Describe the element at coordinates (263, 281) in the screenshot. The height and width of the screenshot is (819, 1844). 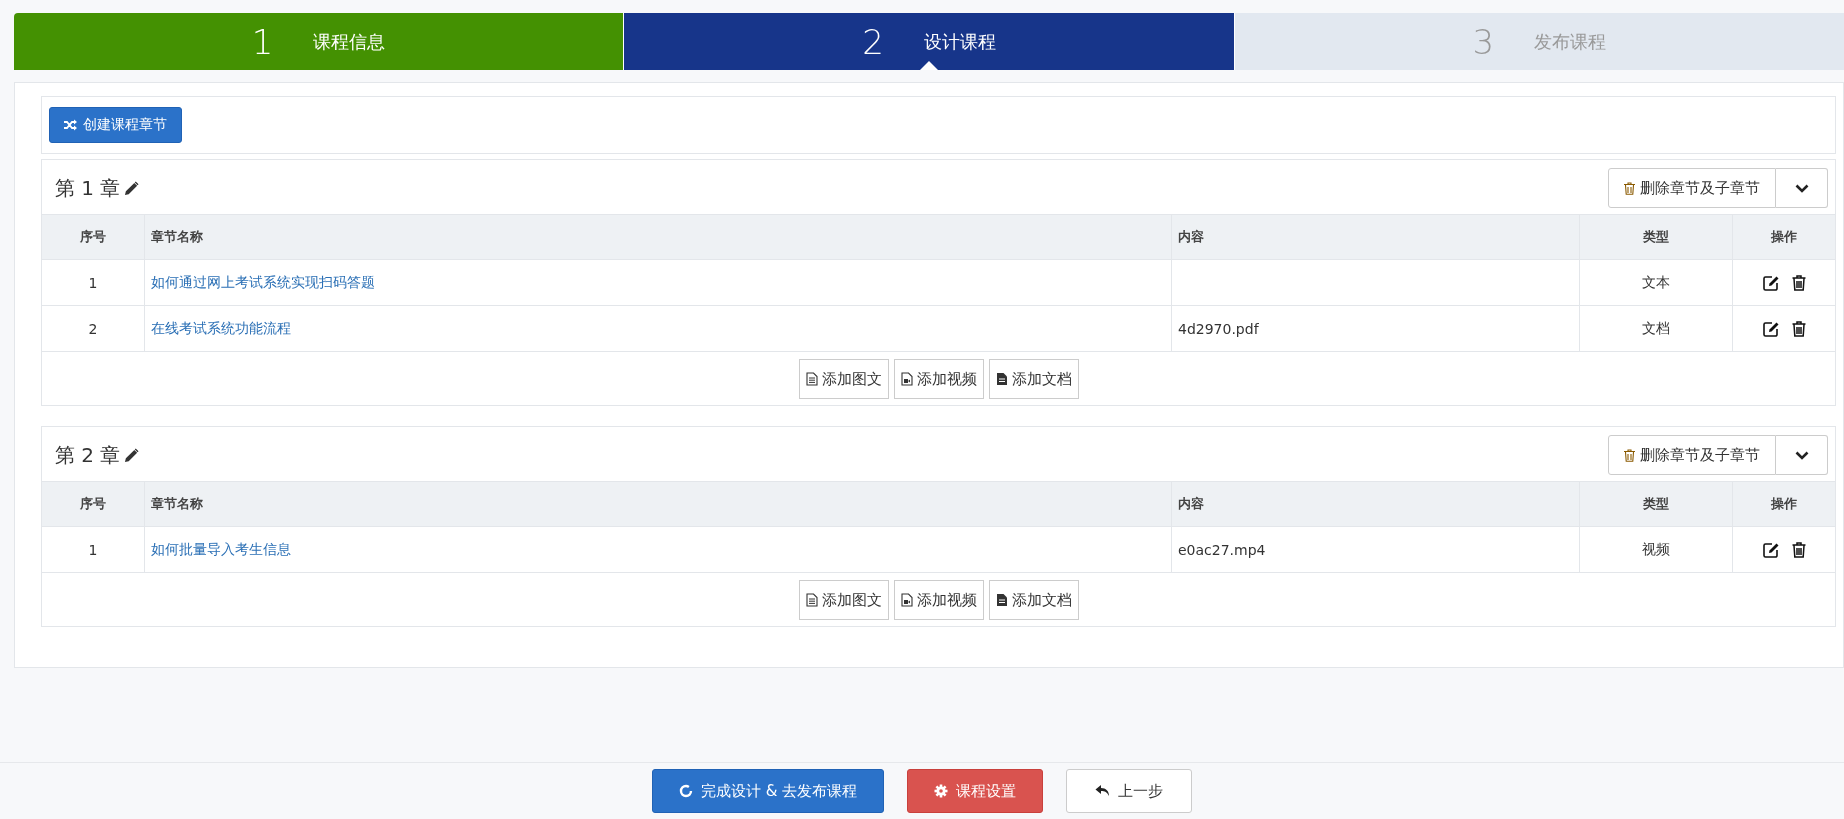
I see `lesson-link: 如何通过网上考试系统实现扫码答题` at that location.